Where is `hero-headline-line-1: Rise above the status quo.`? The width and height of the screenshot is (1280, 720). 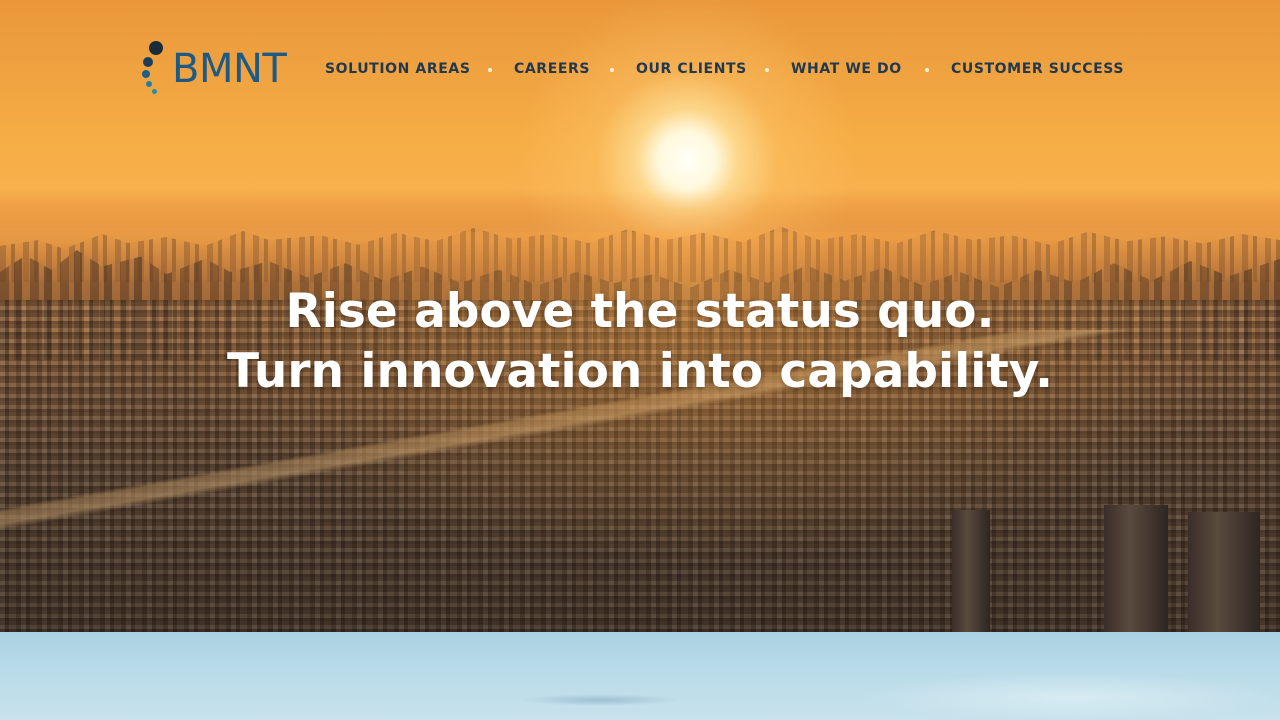 hero-headline-line-1: Rise above the status quo. is located at coordinates (640, 311).